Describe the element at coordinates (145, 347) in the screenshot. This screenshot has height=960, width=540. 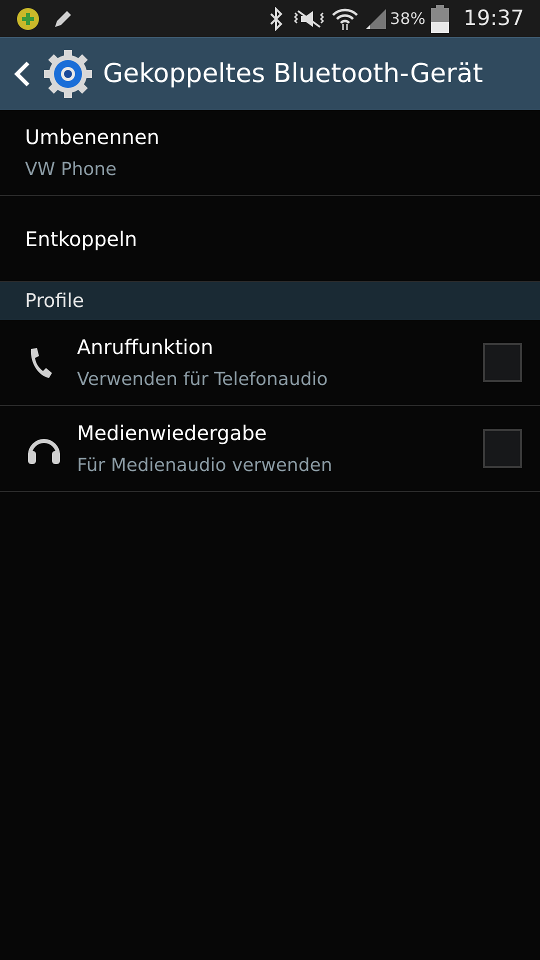
I see `profile-title: Anruffunktion` at that location.